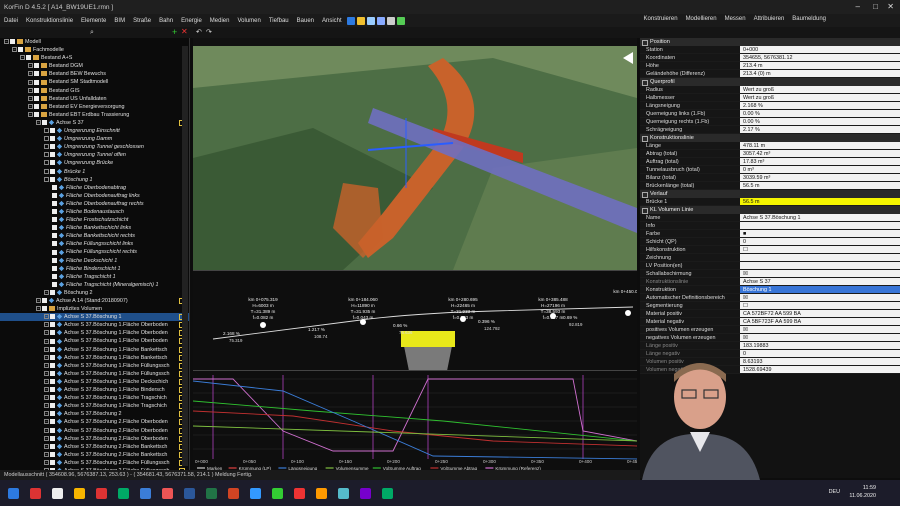  Describe the element at coordinates (94, 155) in the screenshot. I see `tree-item: Umgrenzung Tunnel offen` at that location.